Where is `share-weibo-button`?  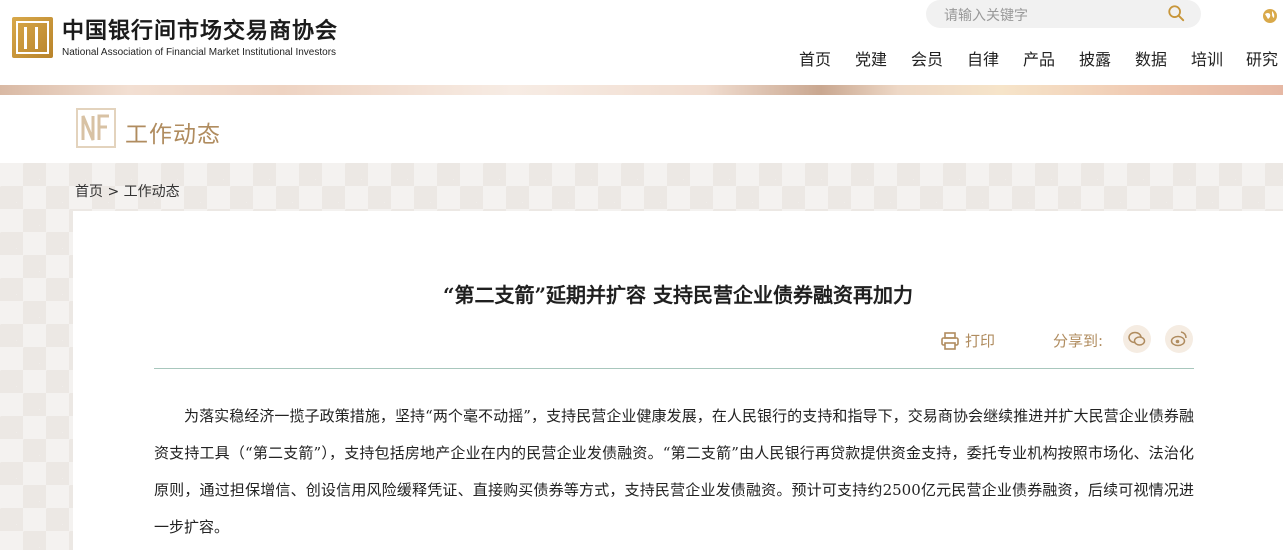 share-weibo-button is located at coordinates (1179, 339).